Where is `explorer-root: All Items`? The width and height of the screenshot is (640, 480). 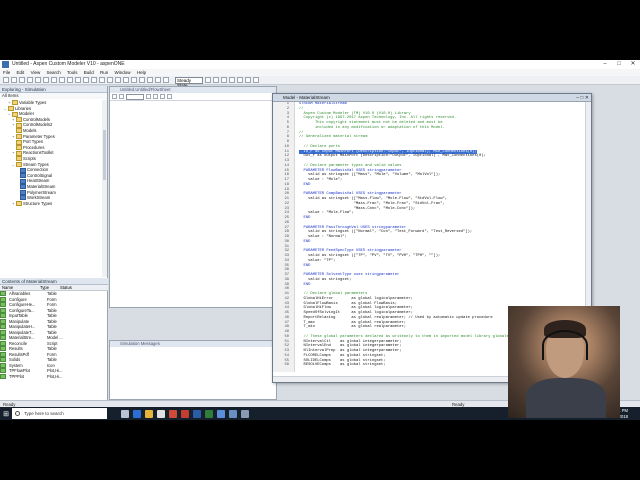
explorer-root: All Items is located at coordinates (53, 96).